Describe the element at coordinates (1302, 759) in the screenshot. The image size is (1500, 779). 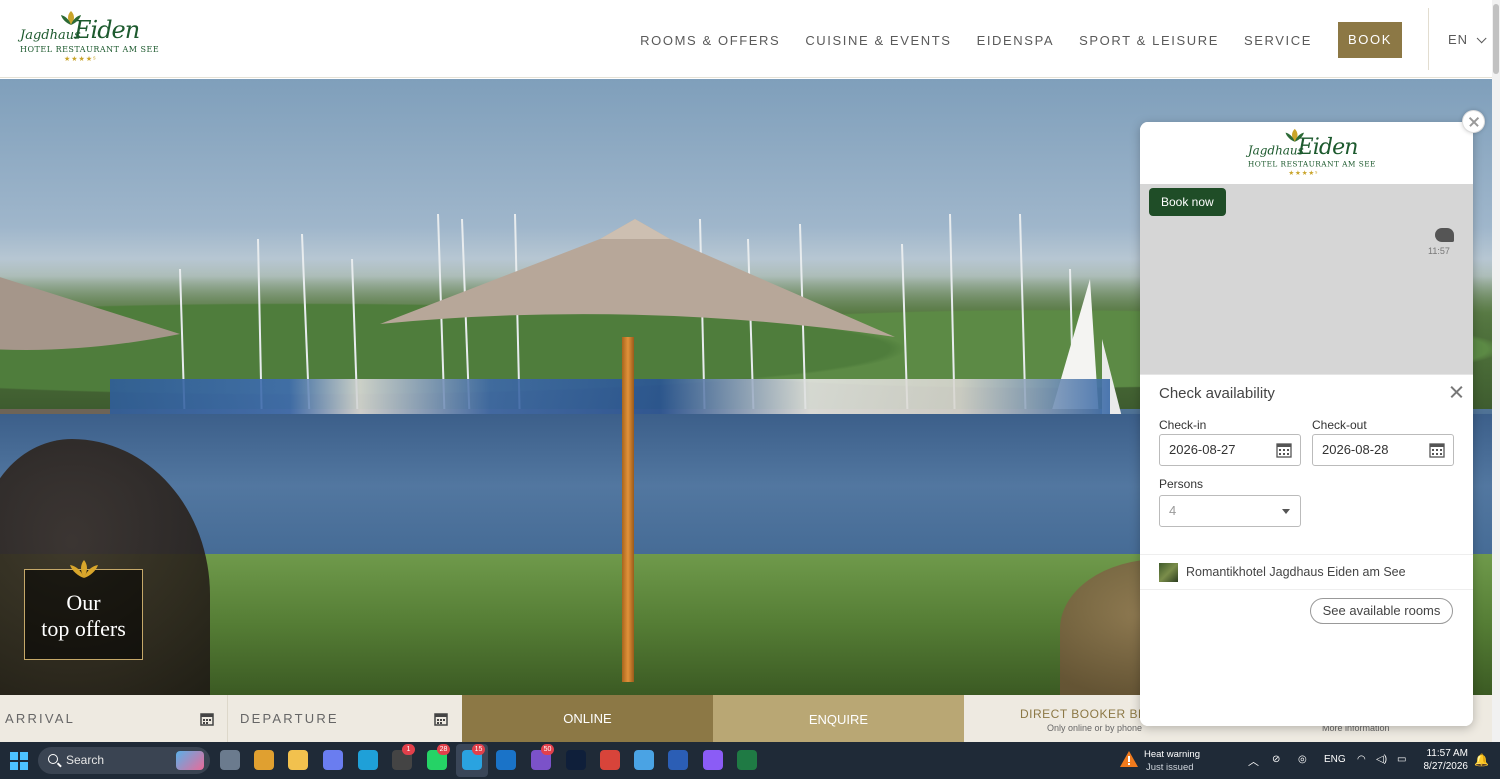
I see `tray-app-icon: ◎` at that location.